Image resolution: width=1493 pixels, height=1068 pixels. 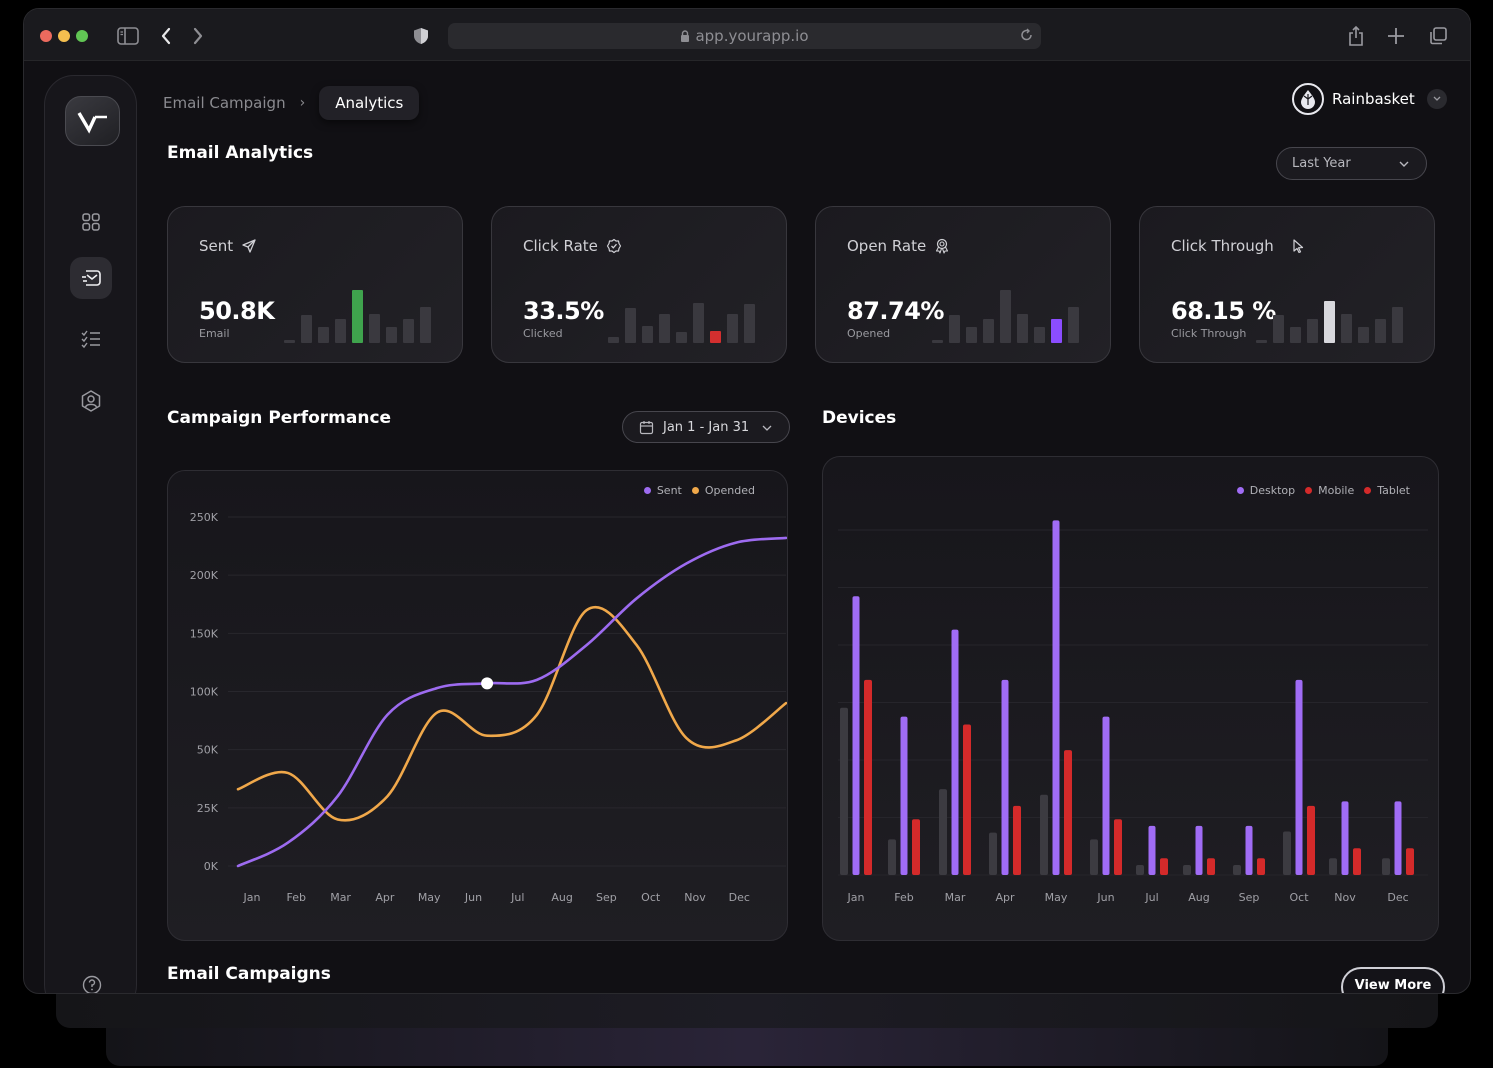 I want to click on window-shadow-mid, so click(x=747, y=1009).